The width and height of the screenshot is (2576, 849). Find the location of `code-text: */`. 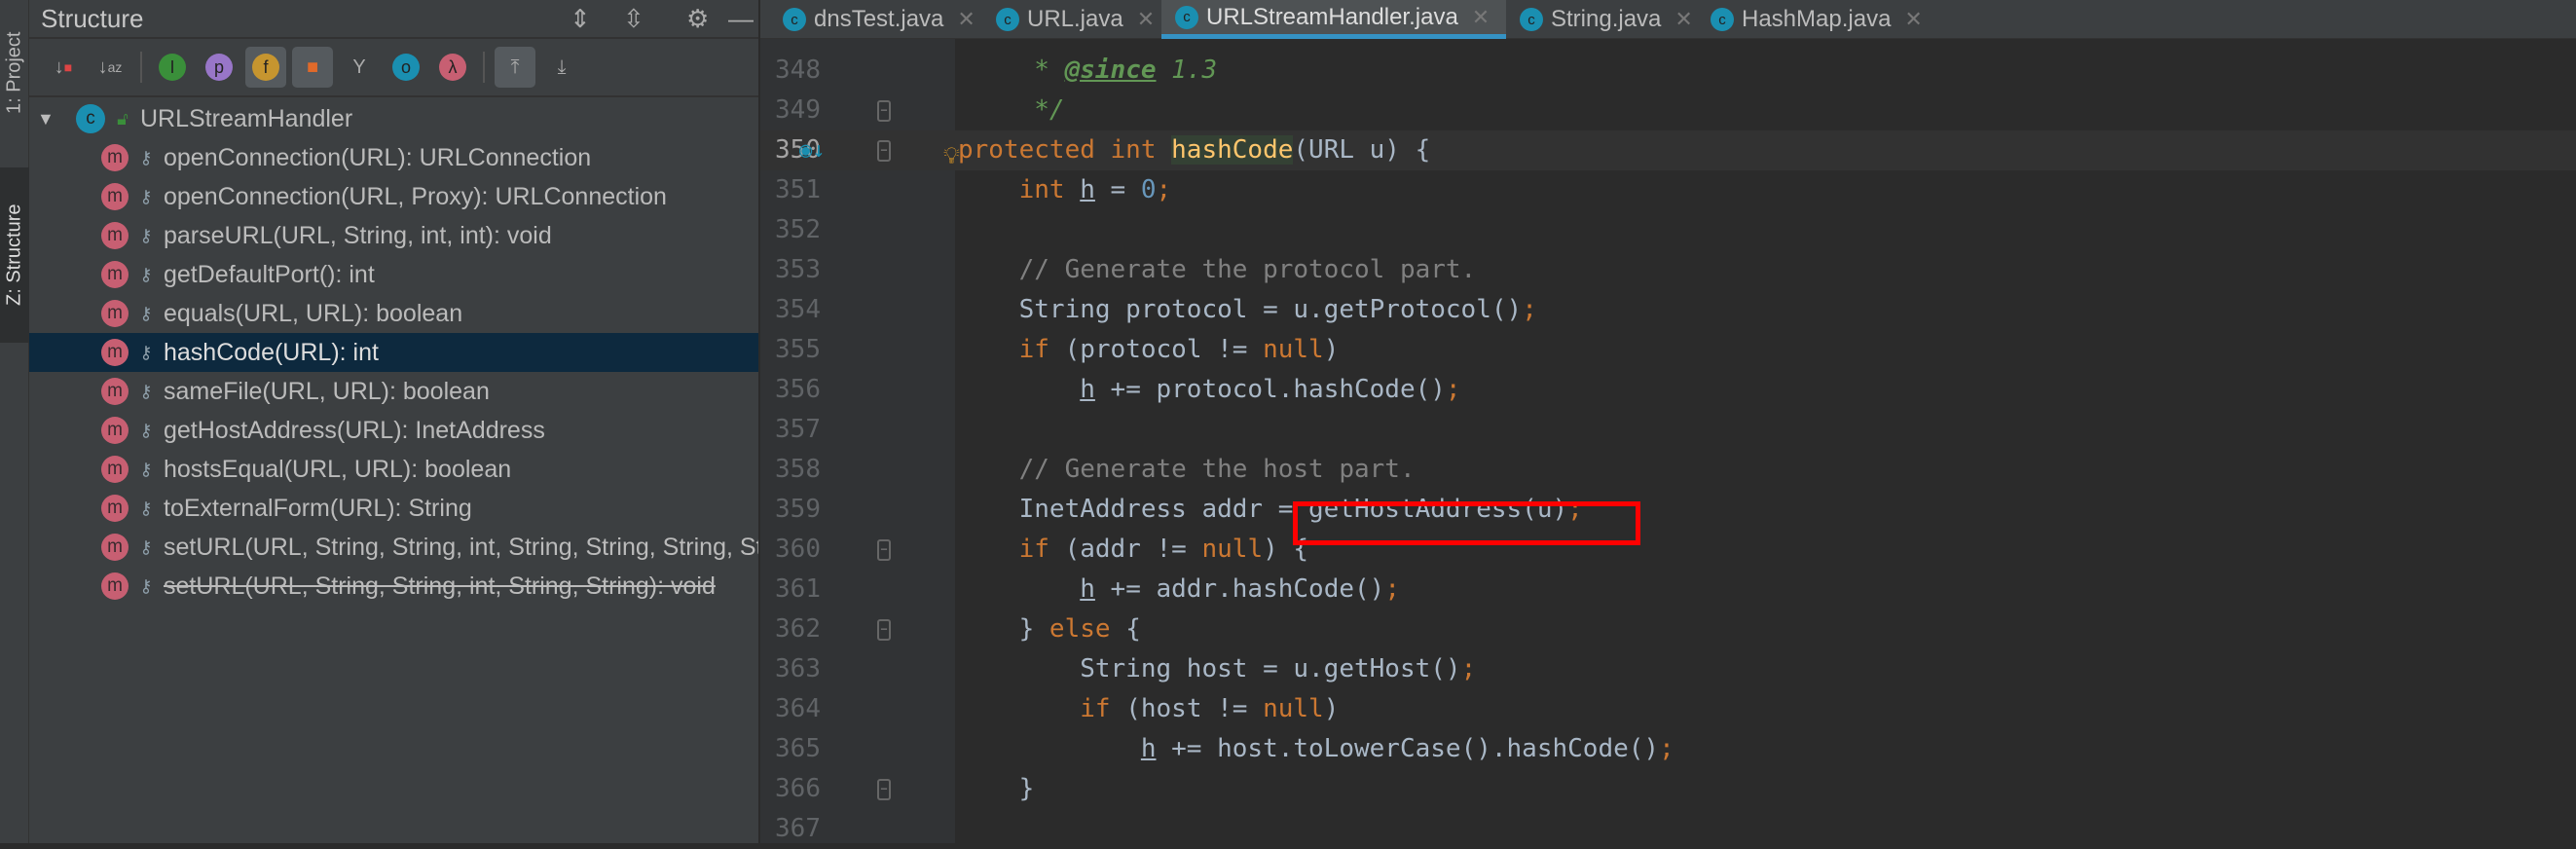

code-text: */ is located at coordinates (1011, 110).